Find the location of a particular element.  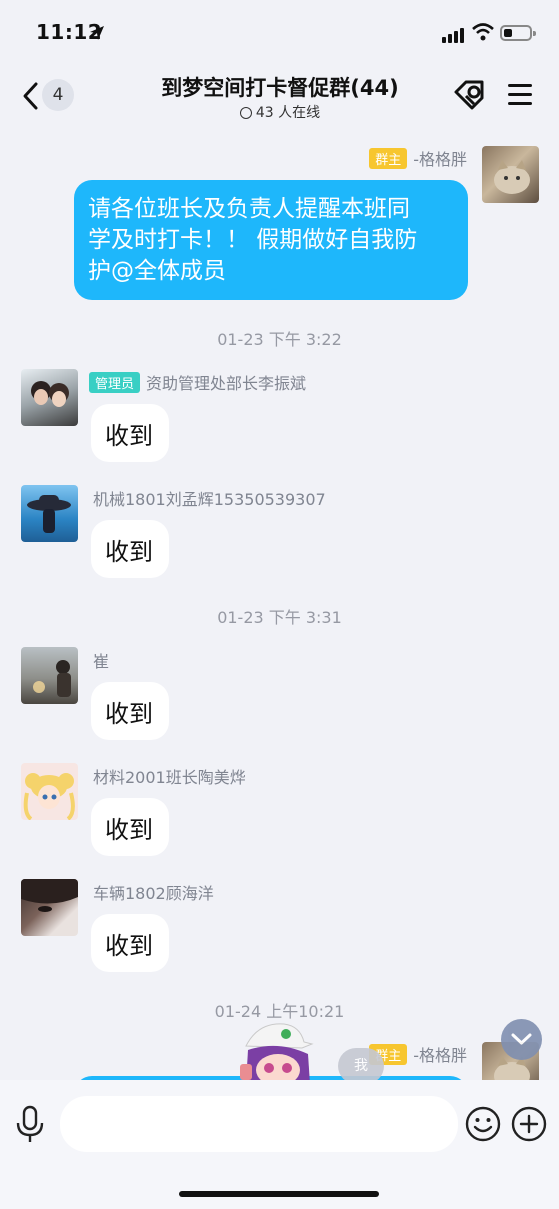

message-bubble: 请各位班长及负责人提醒本班同 学及时打卡！！ 假期做好自我防 护@全体成员 is located at coordinates (271, 240).